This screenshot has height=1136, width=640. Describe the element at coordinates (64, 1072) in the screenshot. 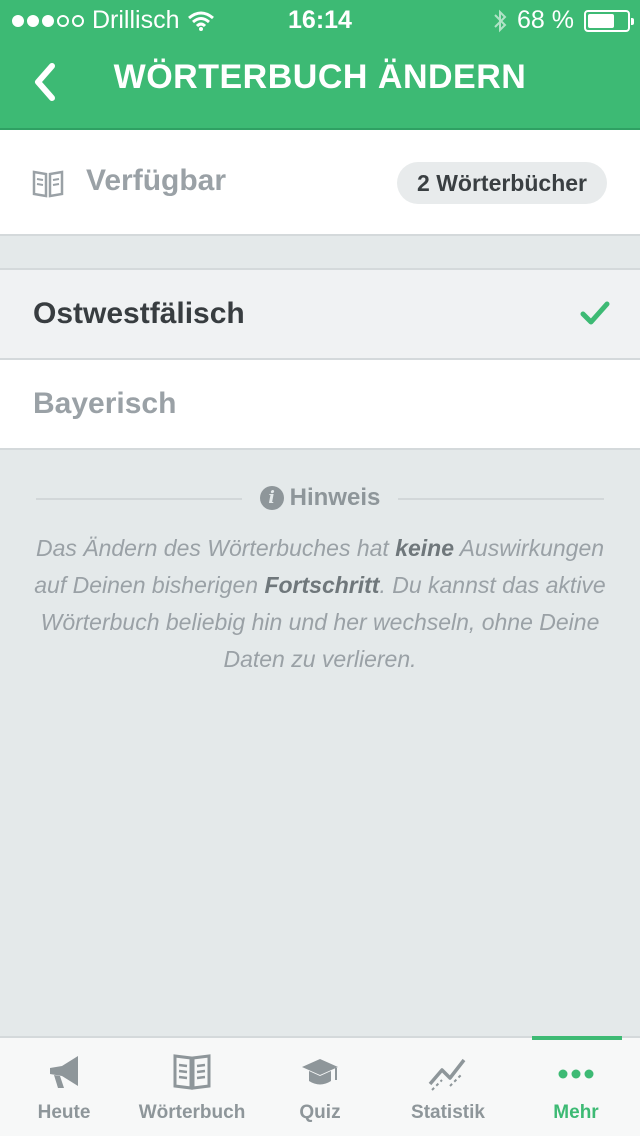

I see `megaphone-icon` at that location.